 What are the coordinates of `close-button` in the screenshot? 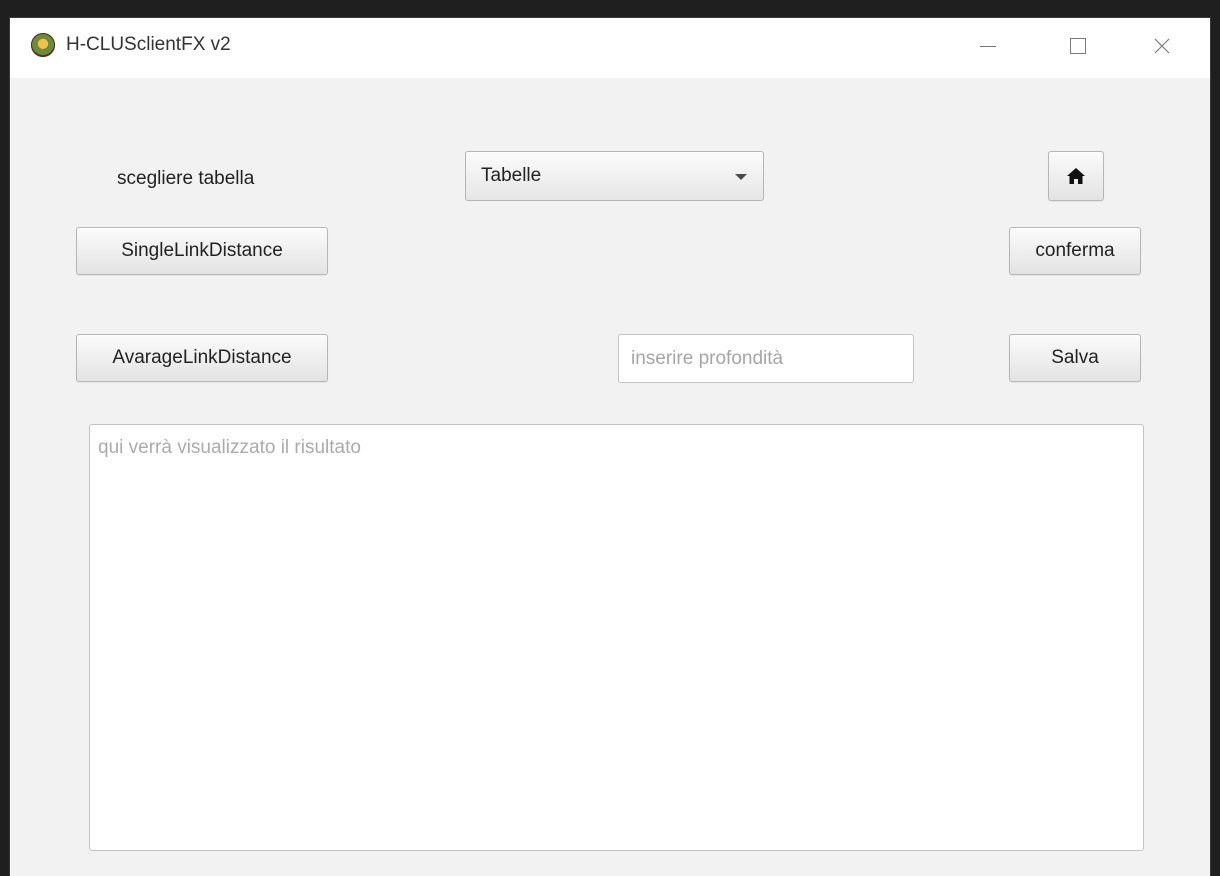 It's located at (1162, 46).